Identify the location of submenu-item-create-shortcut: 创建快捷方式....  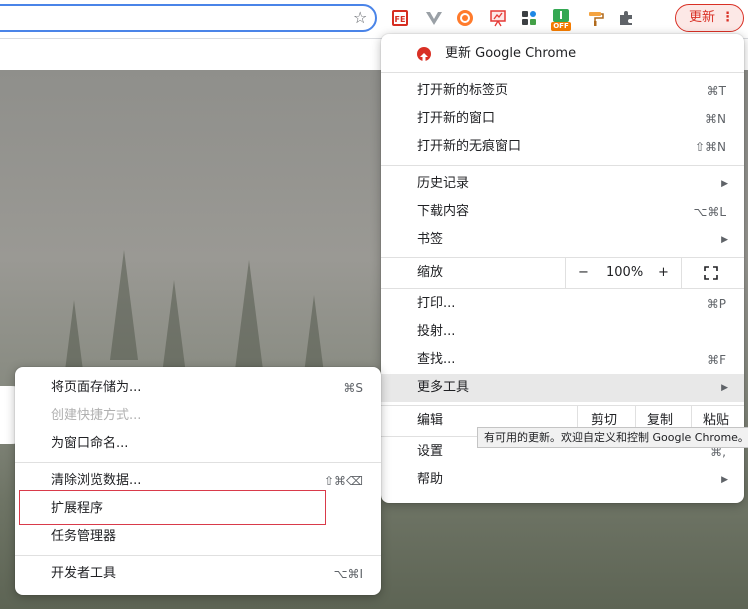
(198, 416).